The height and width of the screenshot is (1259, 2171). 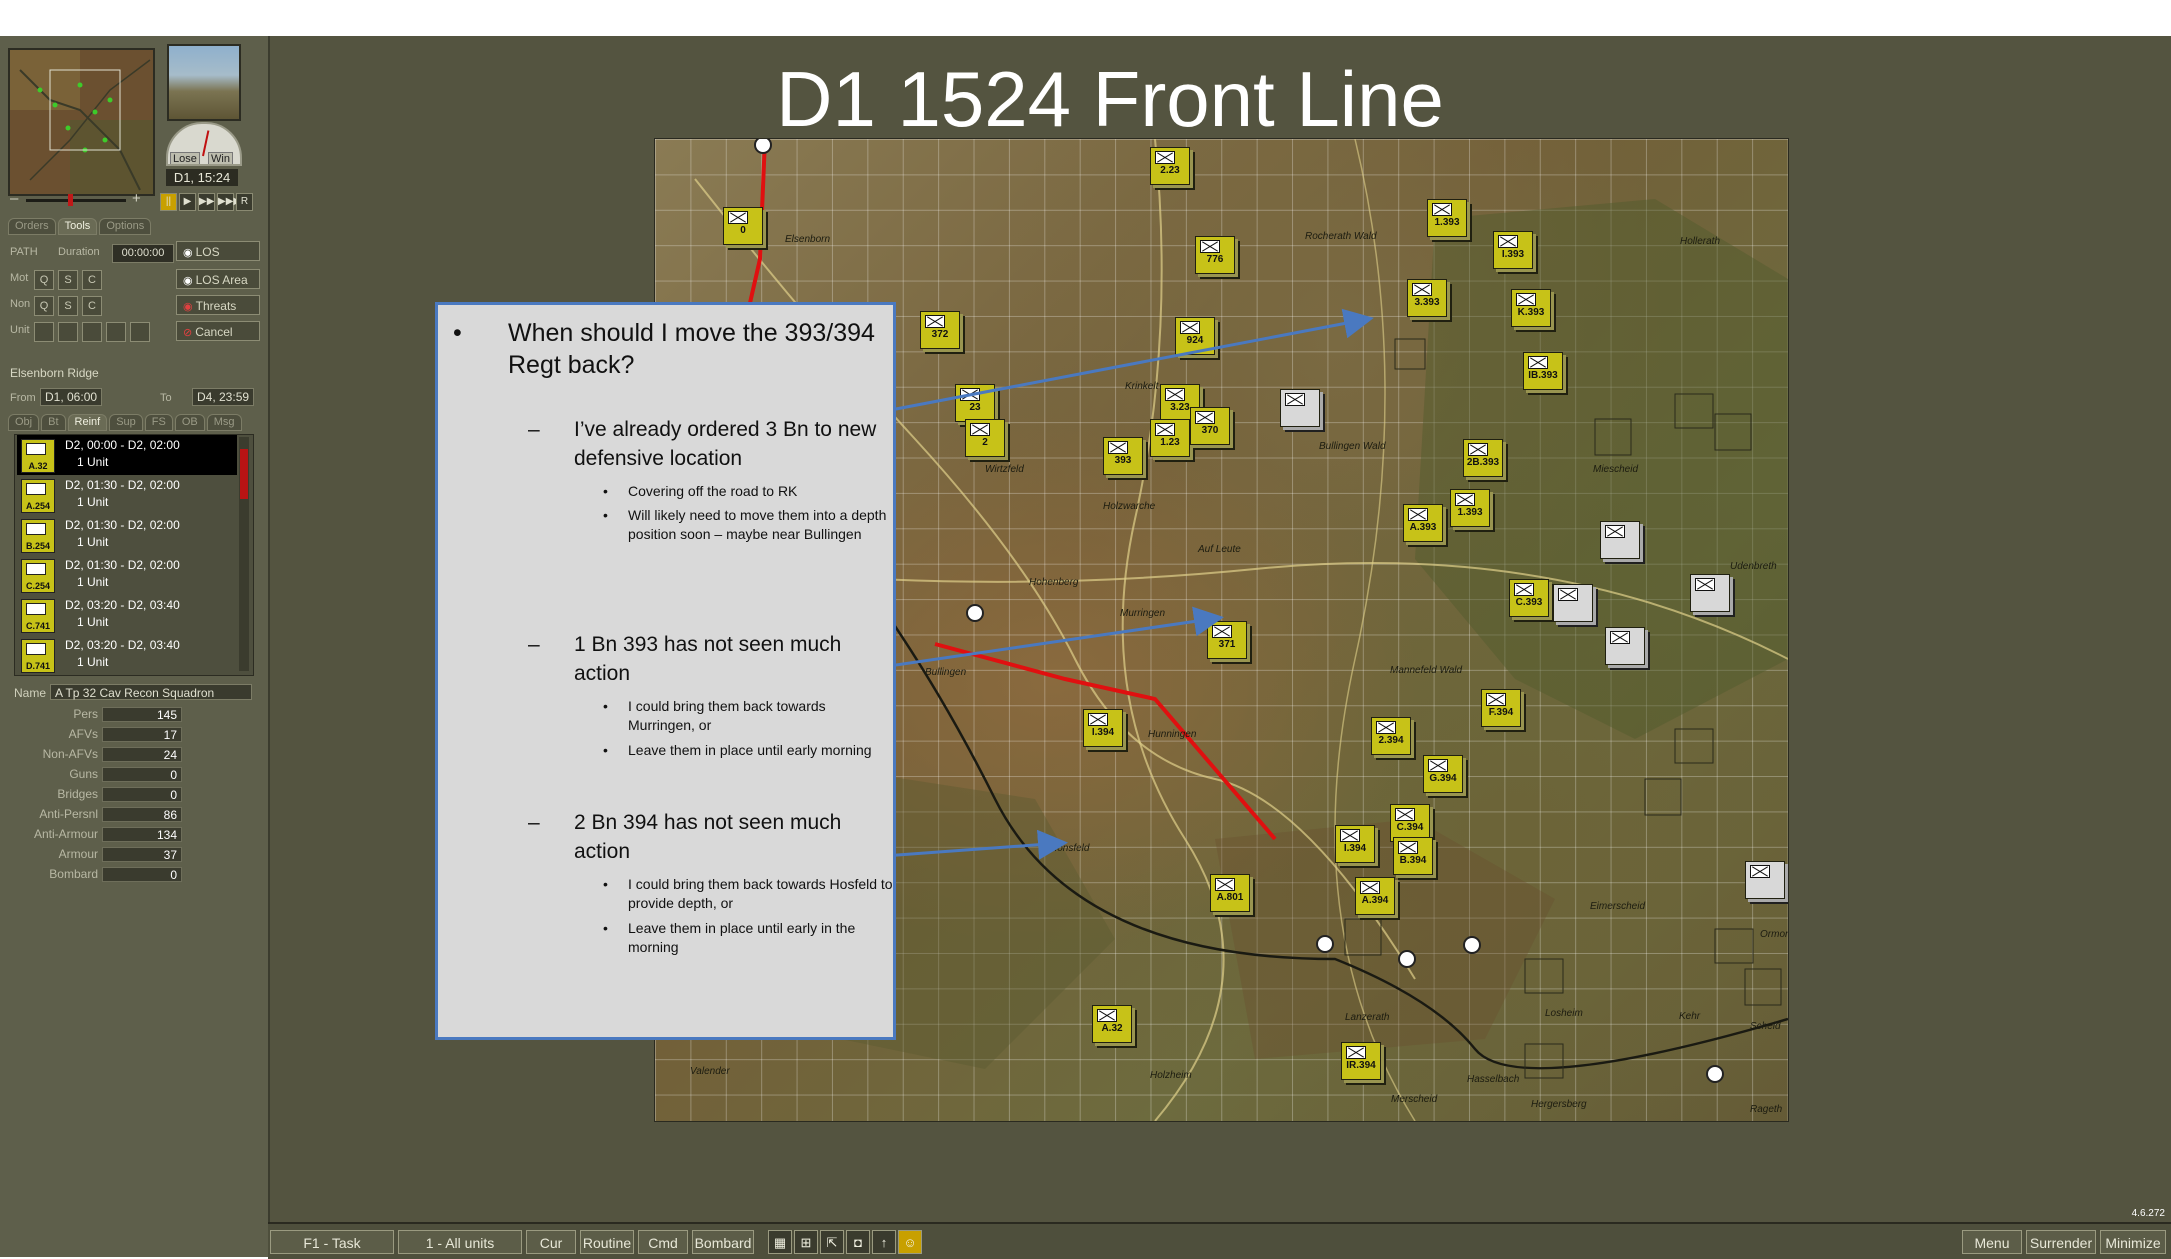 I want to click on unit-counter: B.394, so click(x=1413, y=856).